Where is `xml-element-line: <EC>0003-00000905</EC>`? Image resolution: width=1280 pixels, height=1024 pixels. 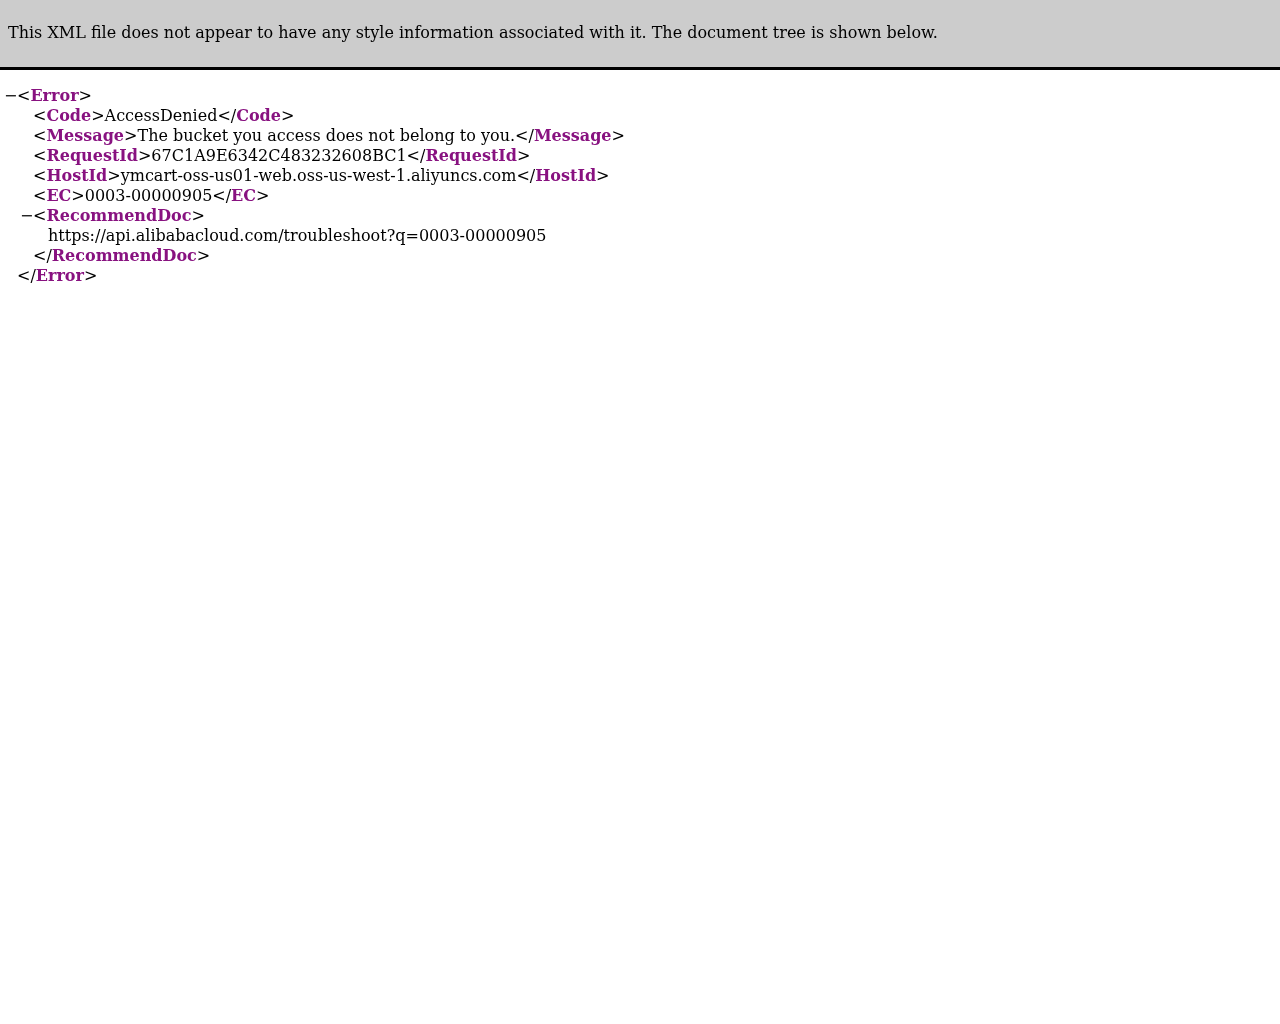
xml-element-line: <EC>0003-00000905</EC> is located at coordinates (151, 195).